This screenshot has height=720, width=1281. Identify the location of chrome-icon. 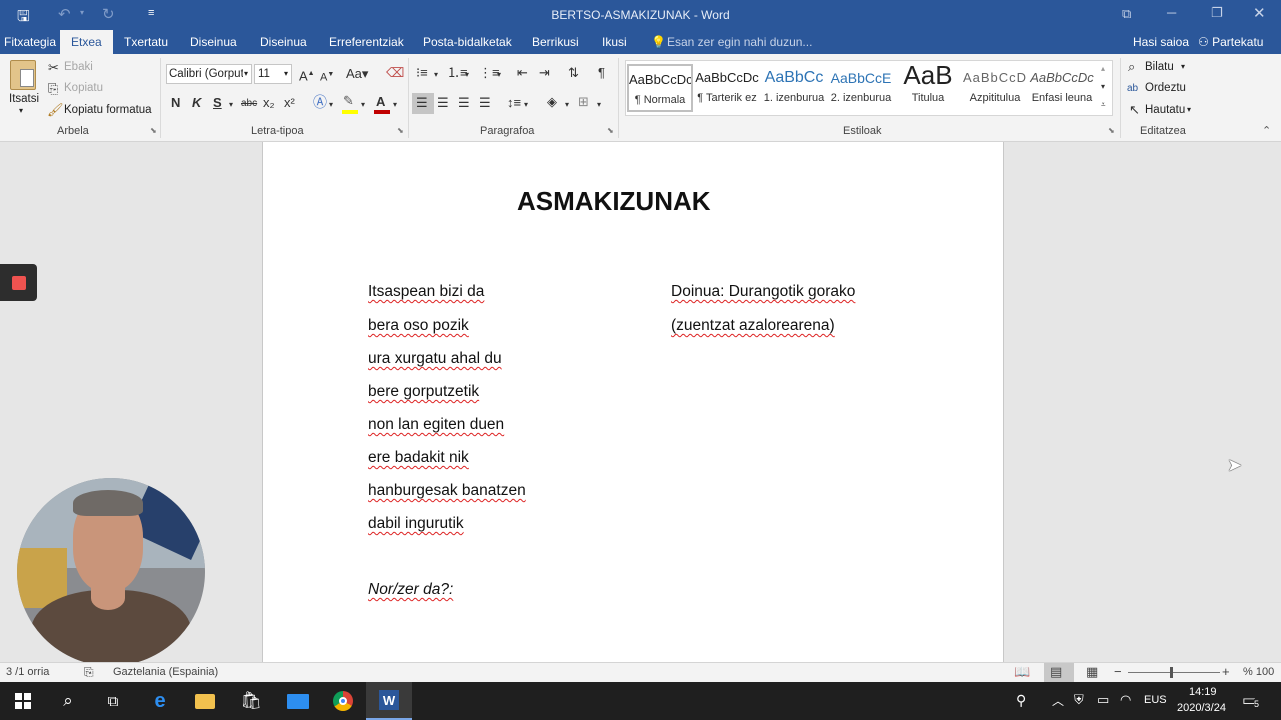
(343, 701).